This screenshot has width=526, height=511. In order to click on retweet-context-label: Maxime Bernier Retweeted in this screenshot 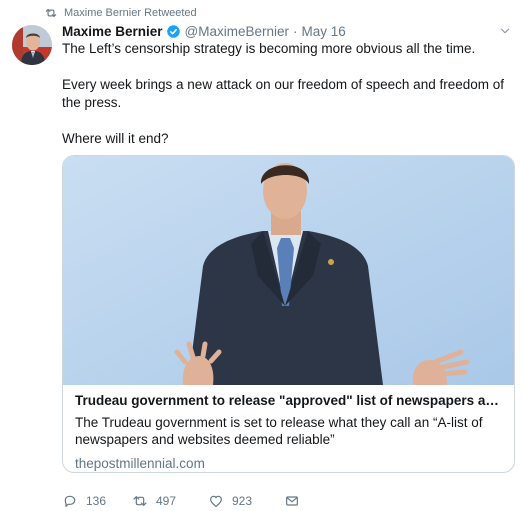, I will do `click(130, 13)`.